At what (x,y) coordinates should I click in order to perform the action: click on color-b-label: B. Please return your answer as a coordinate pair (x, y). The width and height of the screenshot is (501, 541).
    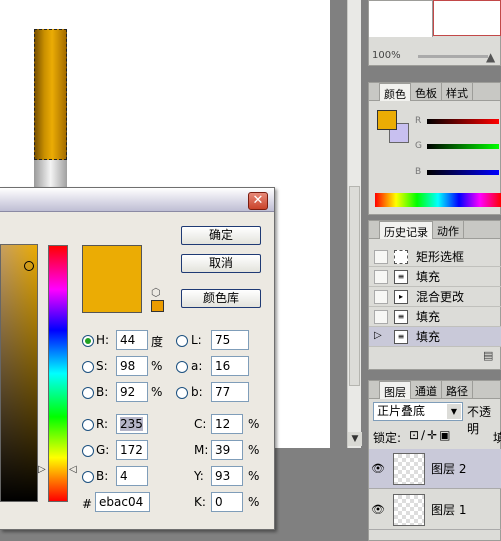
    Looking at the image, I should click on (418, 172).